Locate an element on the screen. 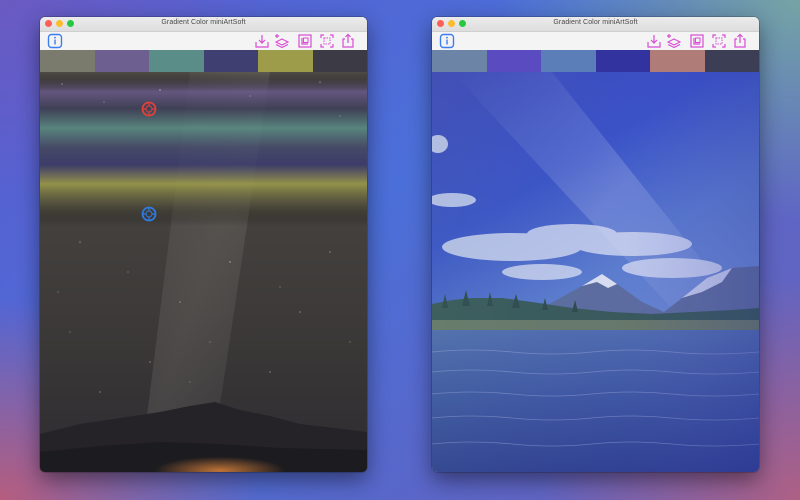  color-point-handle-blue is located at coordinates (149, 214).